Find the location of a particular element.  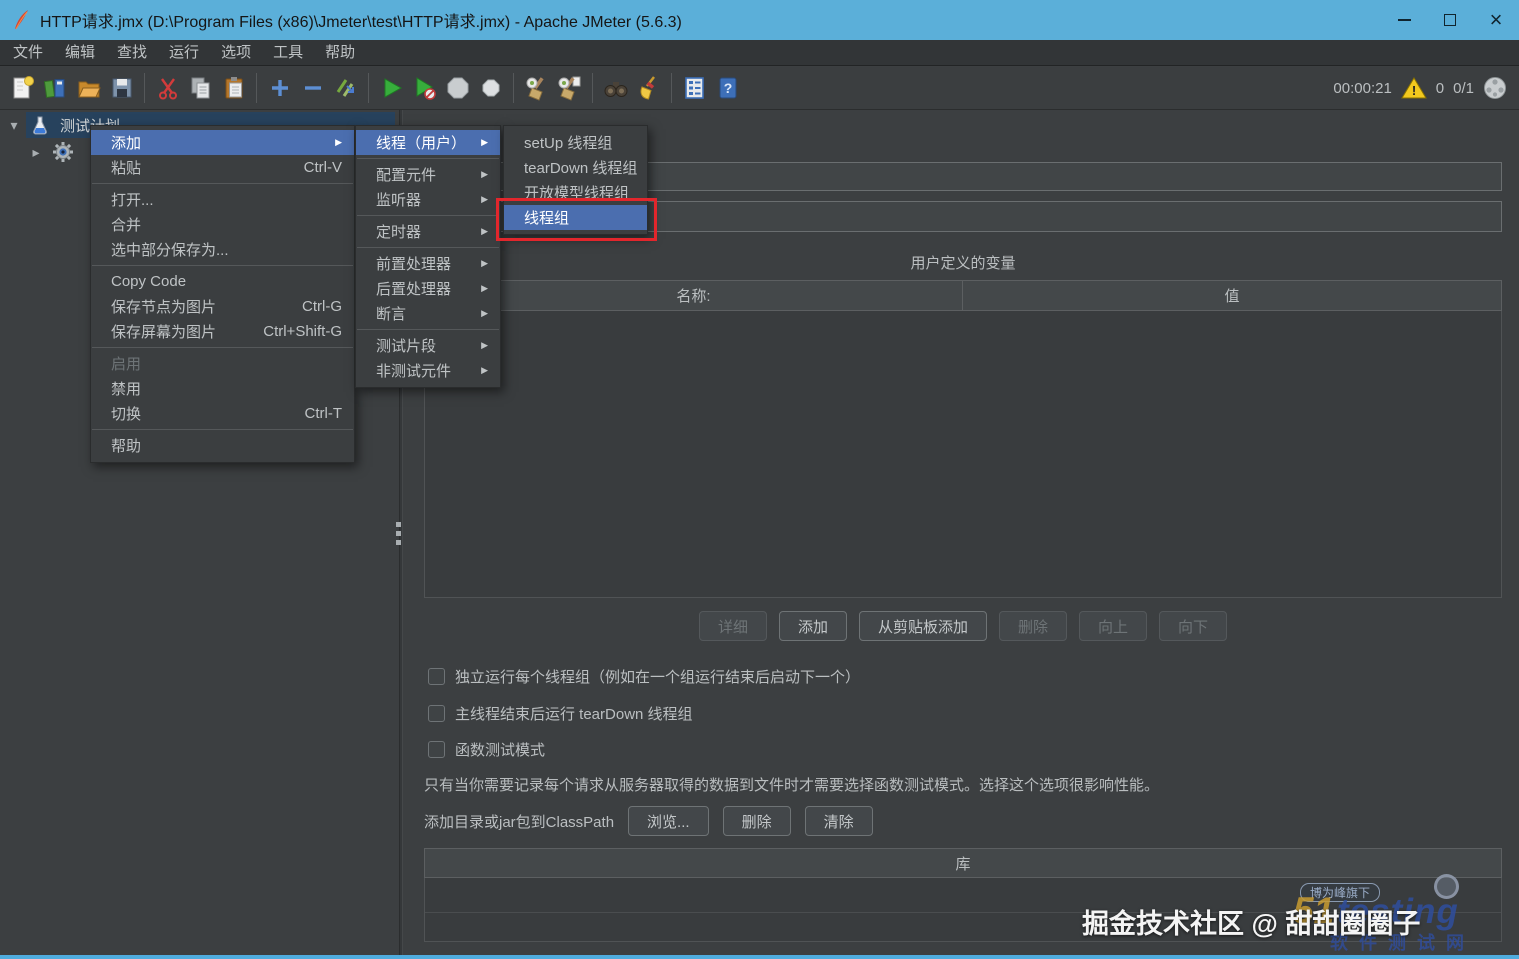

functional-mode-checkbox is located at coordinates (436, 749).